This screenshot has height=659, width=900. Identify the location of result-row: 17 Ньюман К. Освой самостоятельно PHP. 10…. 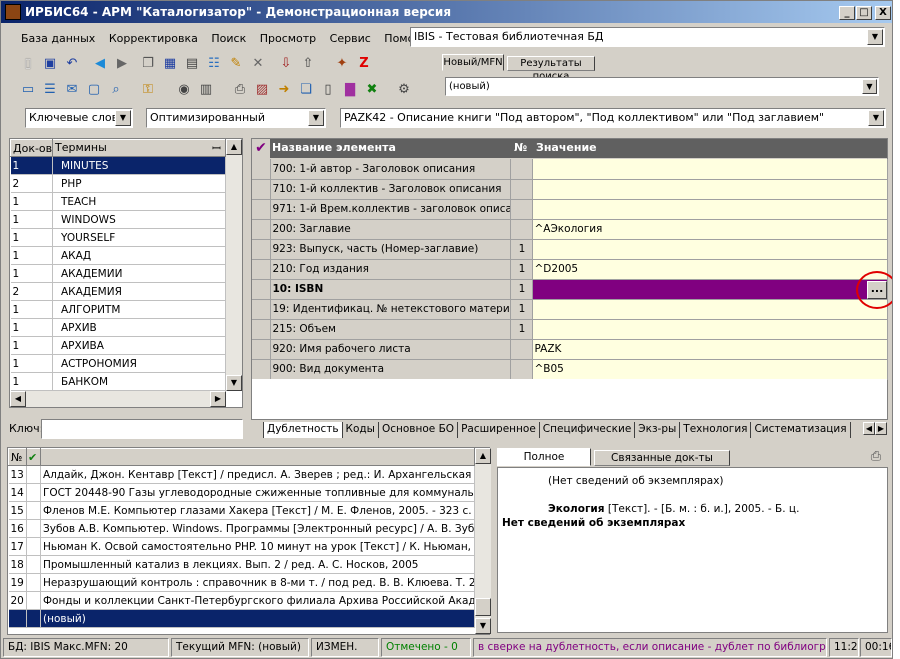
(241, 546).